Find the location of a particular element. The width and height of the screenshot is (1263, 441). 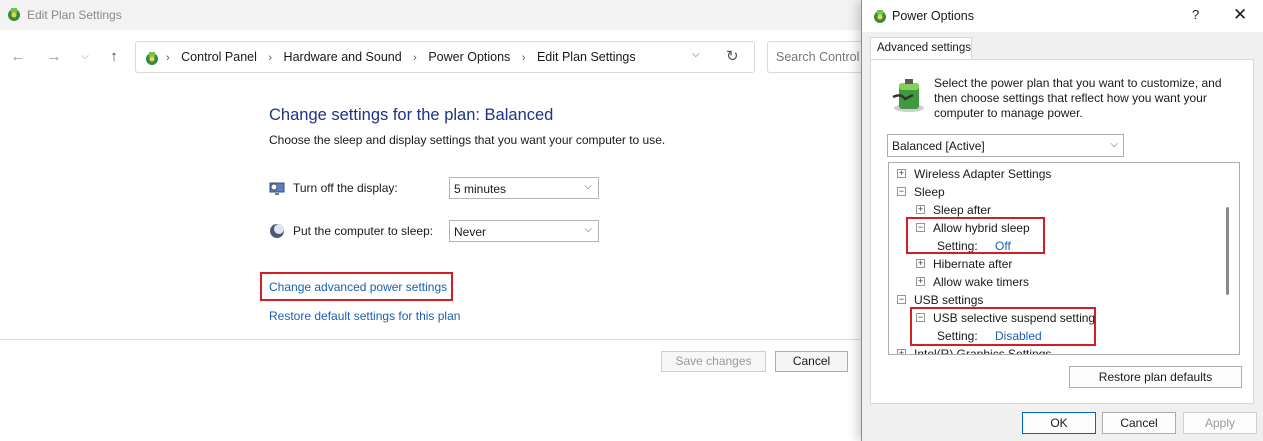

close-icon: ✕ is located at coordinates (1240, 15).